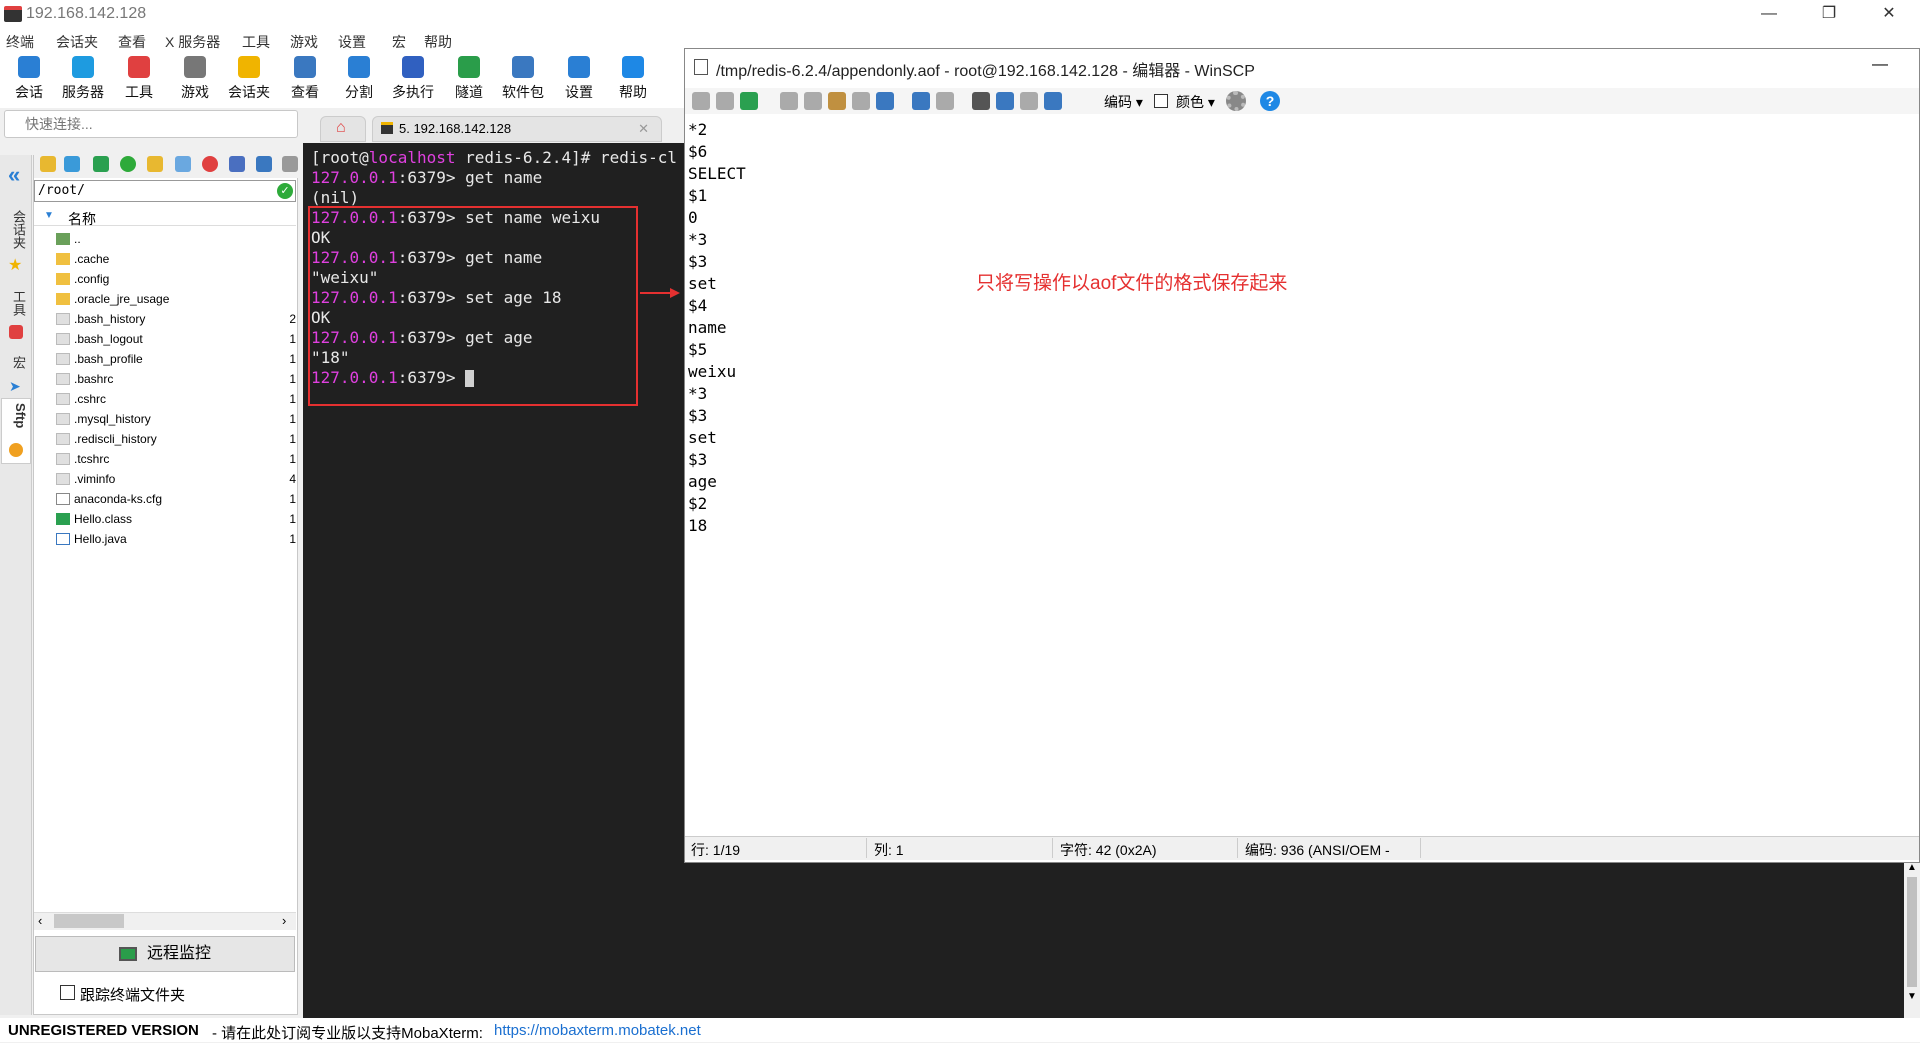 Image resolution: width=1920 pixels, height=1043 pixels. I want to click on toolbar-button: 会话, so click(29, 79).